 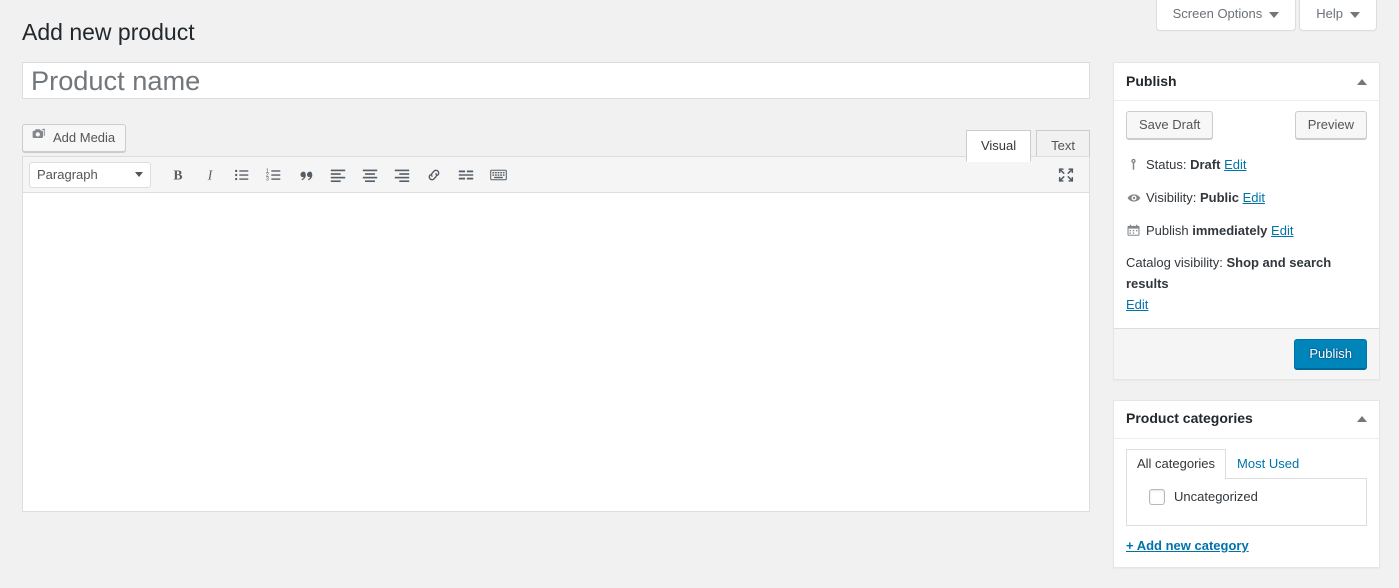 I want to click on edit-visibility-link: Edit, so click(x=1254, y=197).